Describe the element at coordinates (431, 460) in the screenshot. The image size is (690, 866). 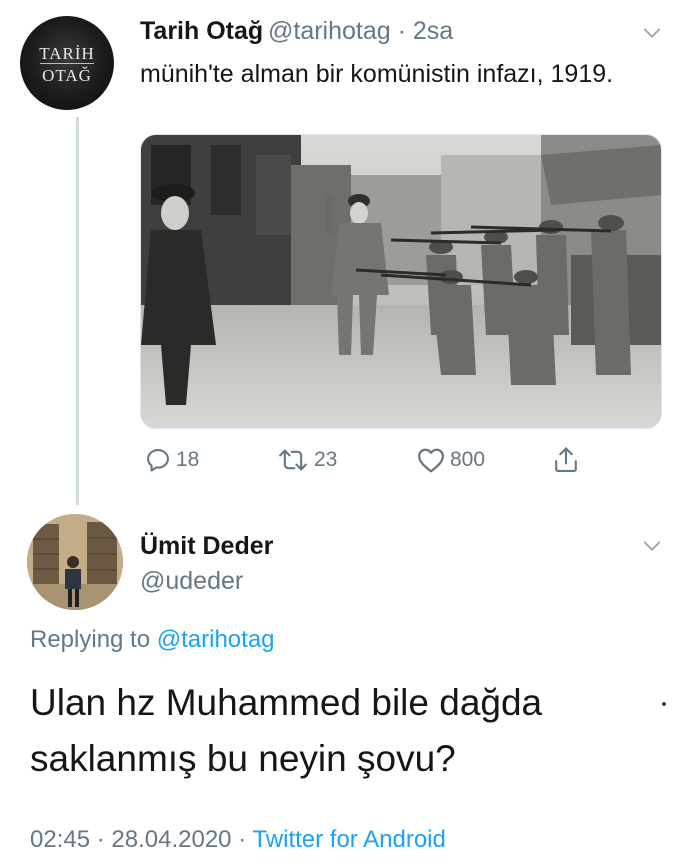
I see `like-icon` at that location.